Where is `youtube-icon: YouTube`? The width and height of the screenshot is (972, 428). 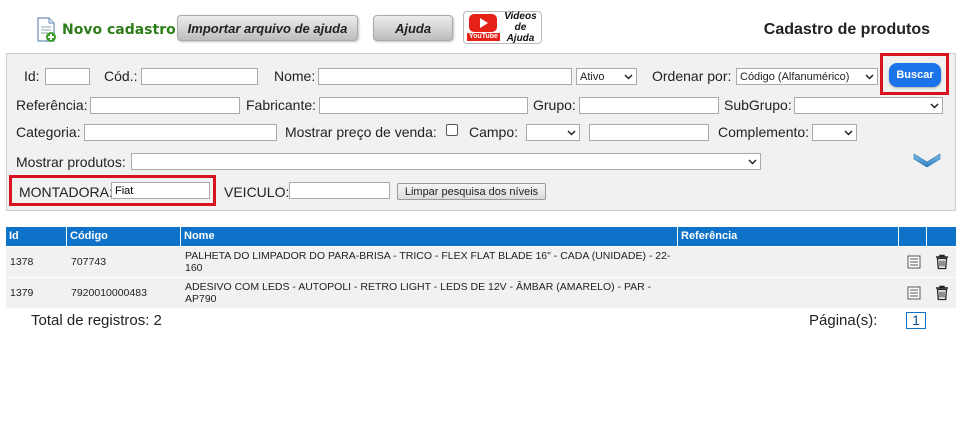 youtube-icon: YouTube is located at coordinates (483, 27).